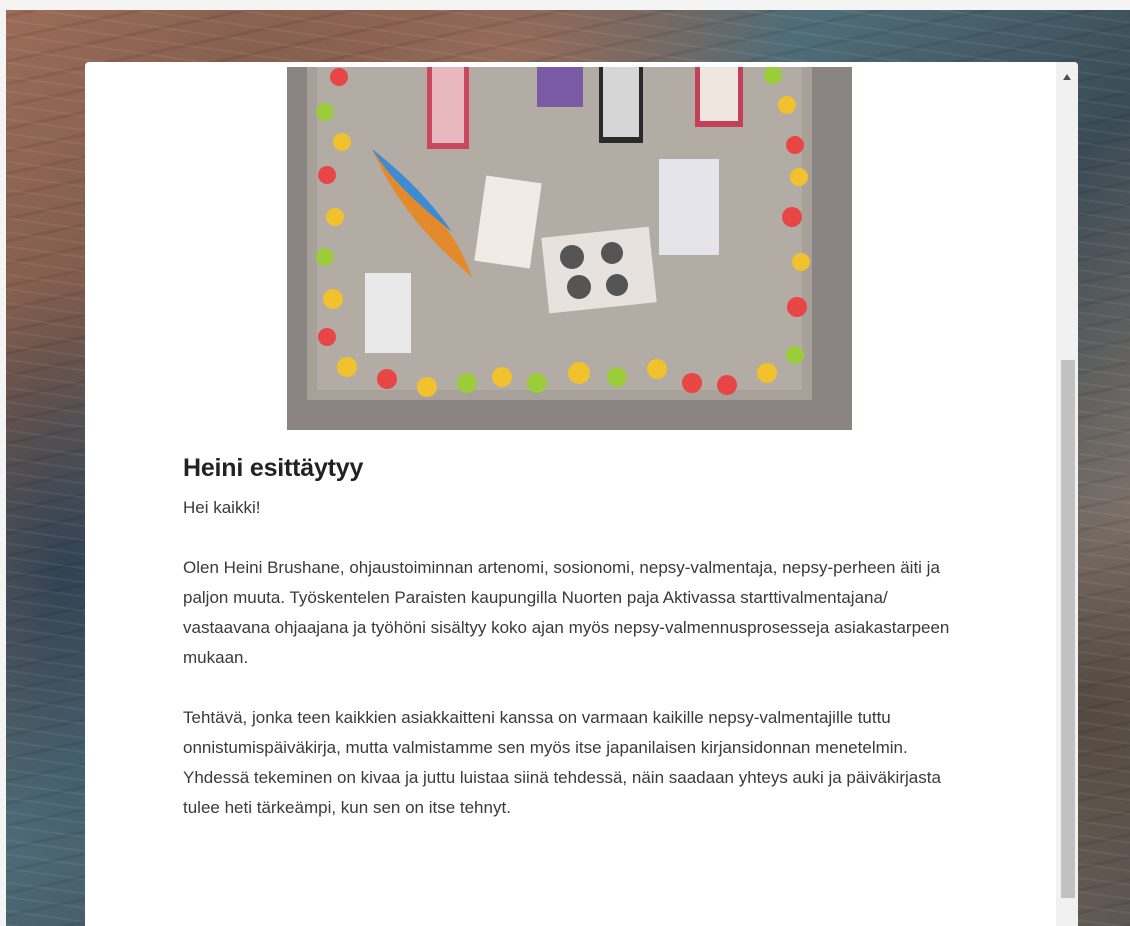 The width and height of the screenshot is (1130, 926). Describe the element at coordinates (273, 468) in the screenshot. I see `post-title: Heini esittäytyy` at that location.